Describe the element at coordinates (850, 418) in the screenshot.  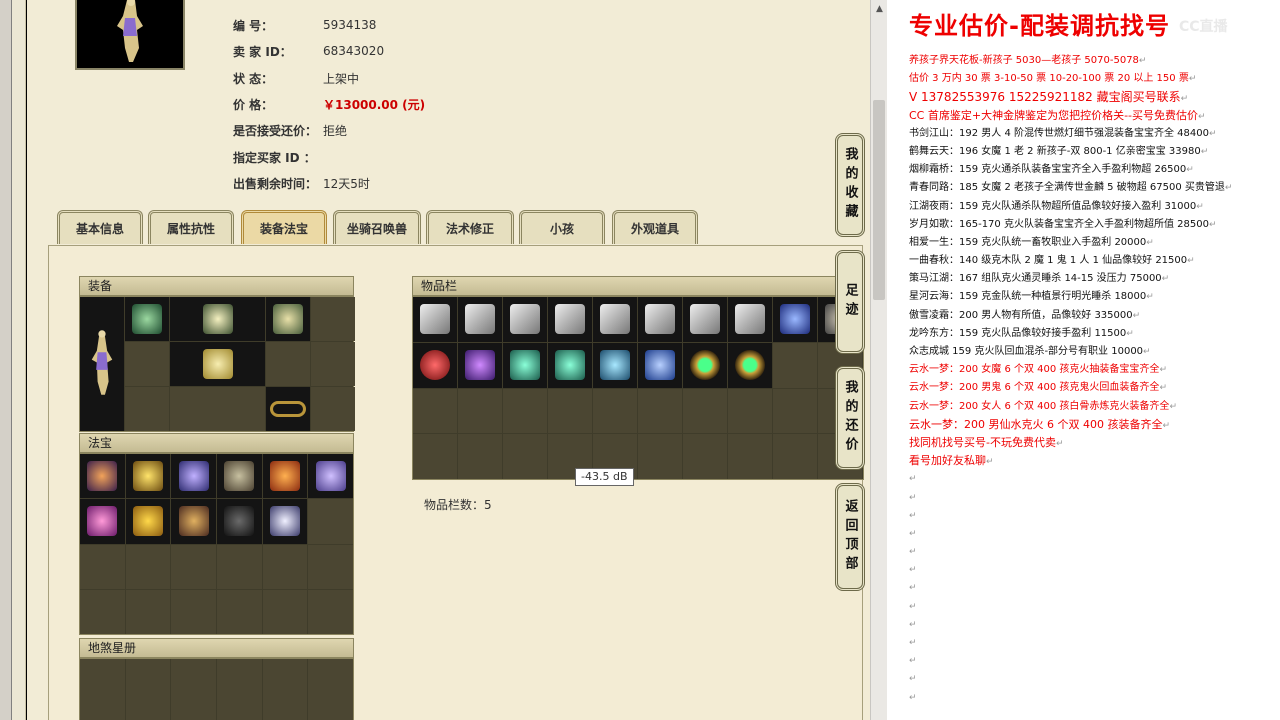
I see `my-counteroffer-button: 我的还价` at that location.